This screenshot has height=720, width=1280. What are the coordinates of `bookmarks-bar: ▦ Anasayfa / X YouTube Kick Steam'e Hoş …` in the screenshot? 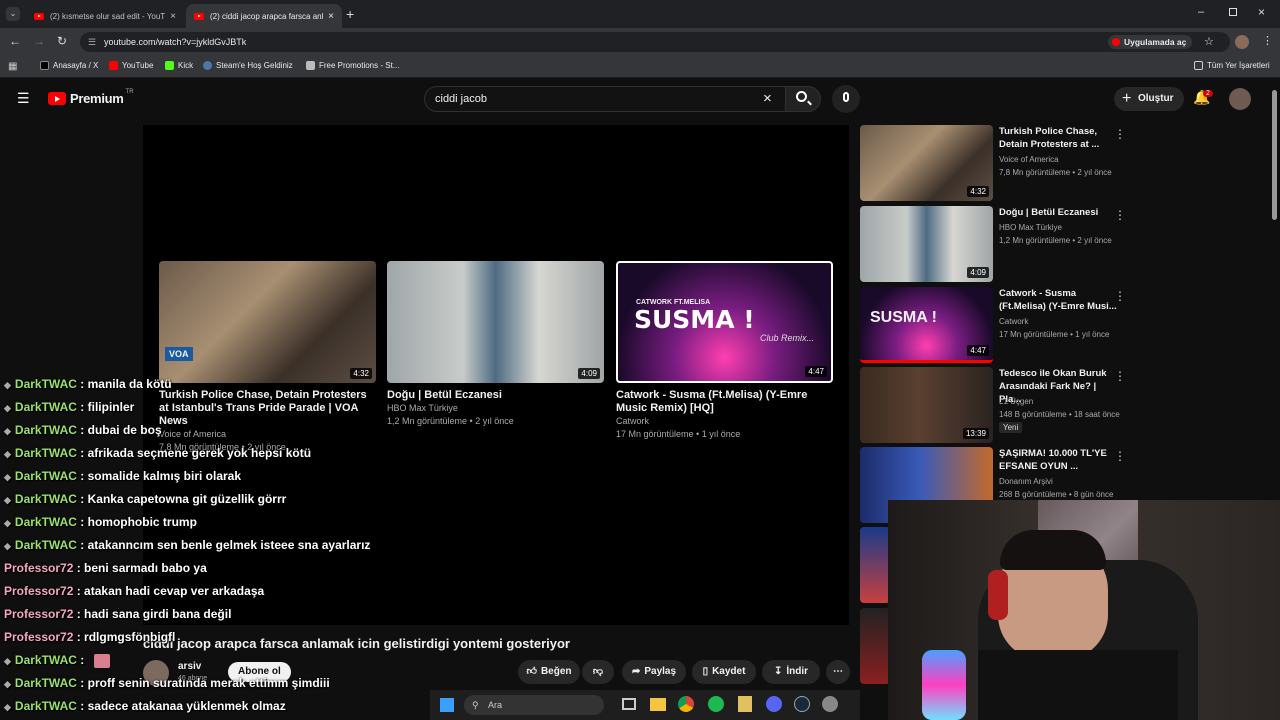 It's located at (640, 67).